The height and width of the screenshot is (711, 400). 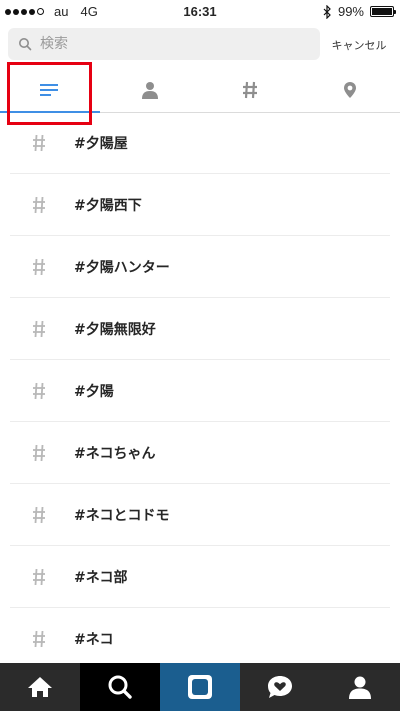 What do you see at coordinates (108, 206) in the screenshot?
I see `hashtag-label: #夕陽西下` at bounding box center [108, 206].